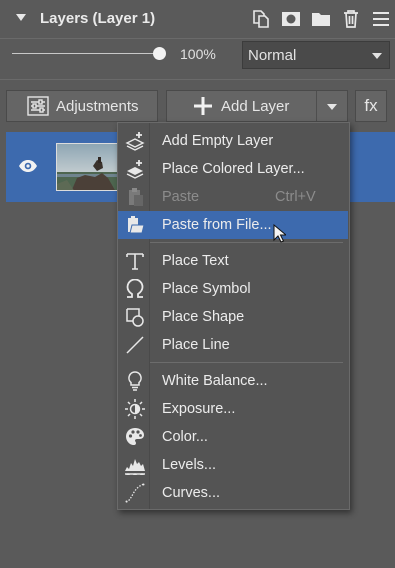 This screenshot has width=395, height=568. I want to click on adjustments-label: Adjustments, so click(97, 106).